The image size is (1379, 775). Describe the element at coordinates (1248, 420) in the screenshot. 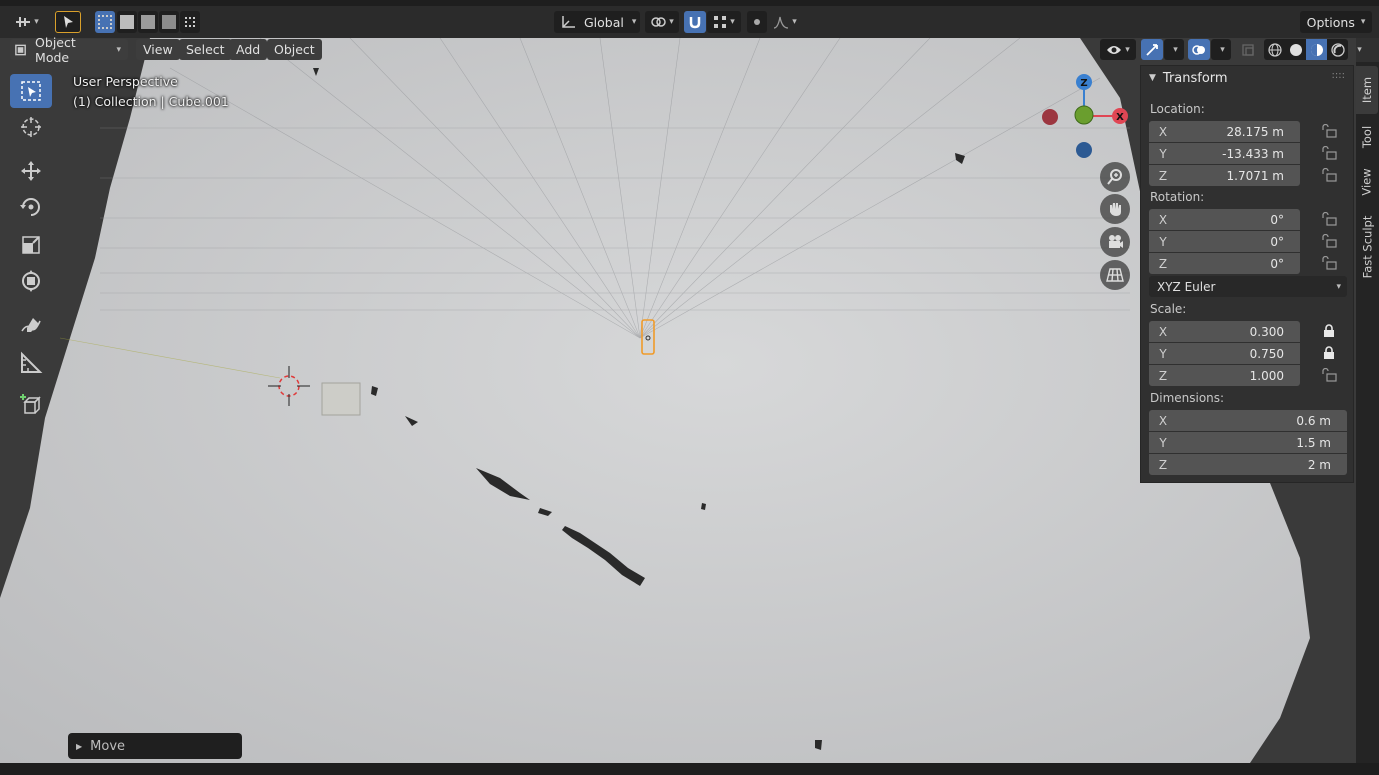

I see `dimensions-x-field: X 0.6 m` at that location.